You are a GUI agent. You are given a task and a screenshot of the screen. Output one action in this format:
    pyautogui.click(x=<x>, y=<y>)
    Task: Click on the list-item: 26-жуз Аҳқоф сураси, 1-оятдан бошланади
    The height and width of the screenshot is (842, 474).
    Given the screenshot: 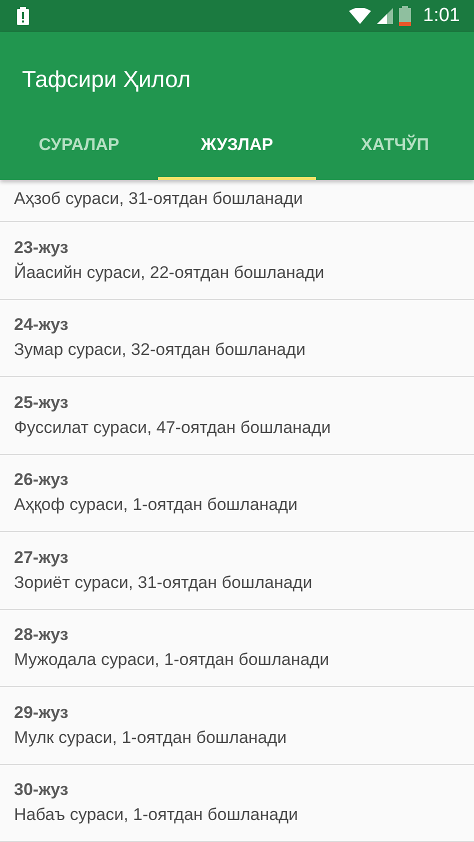 What is the action you would take?
    pyautogui.click(x=237, y=493)
    